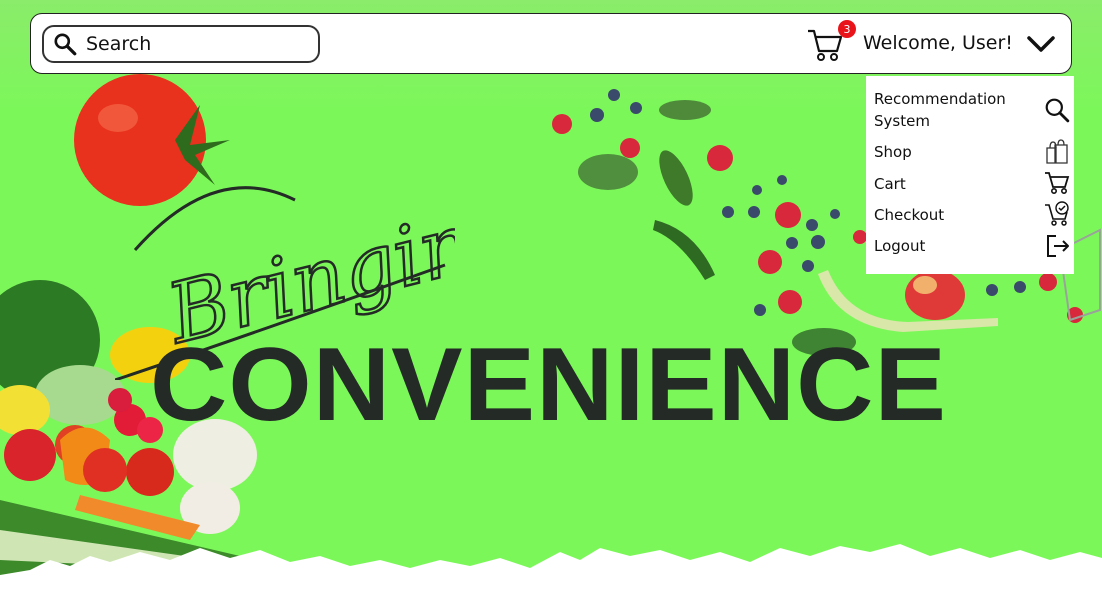  Describe the element at coordinates (938, 43) in the screenshot. I see `user-menu-button: Welcome, User!` at that location.